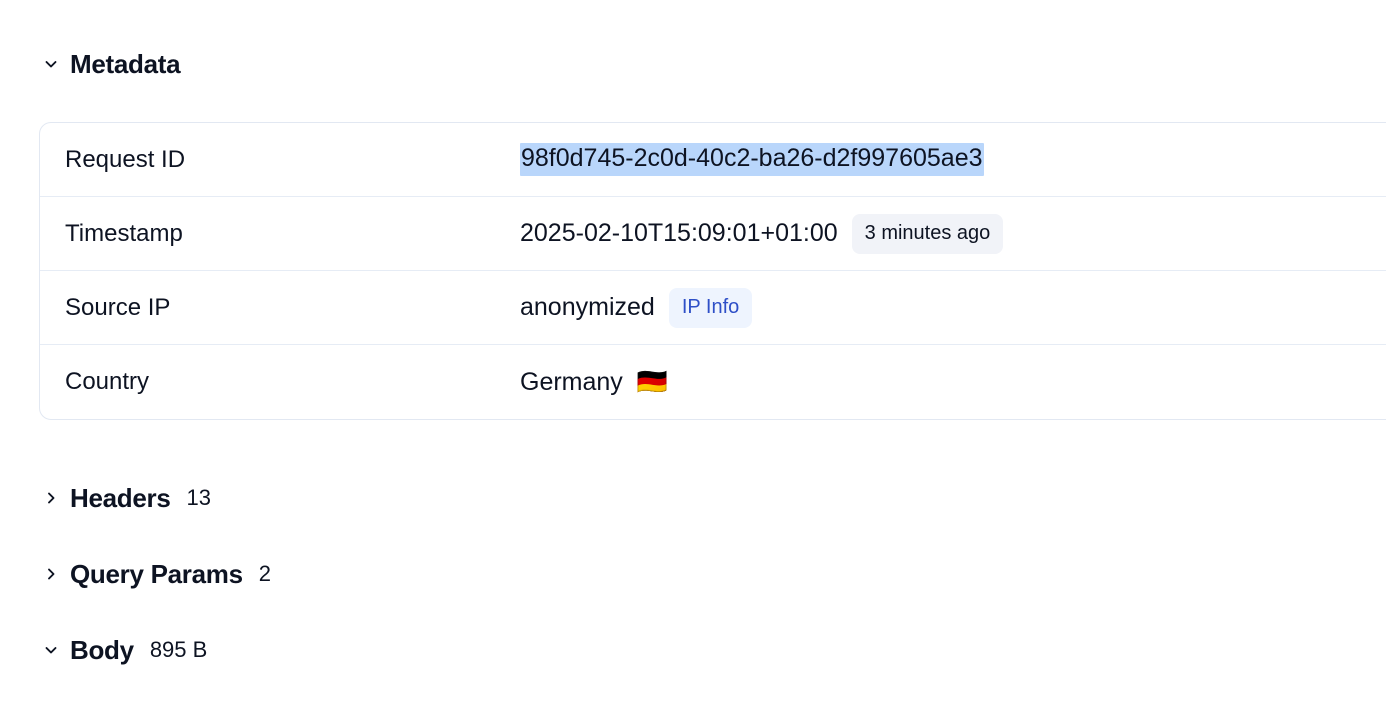 The image size is (1386, 704). What do you see at coordinates (199, 497) in the screenshot?
I see `section-count-headers: 13` at bounding box center [199, 497].